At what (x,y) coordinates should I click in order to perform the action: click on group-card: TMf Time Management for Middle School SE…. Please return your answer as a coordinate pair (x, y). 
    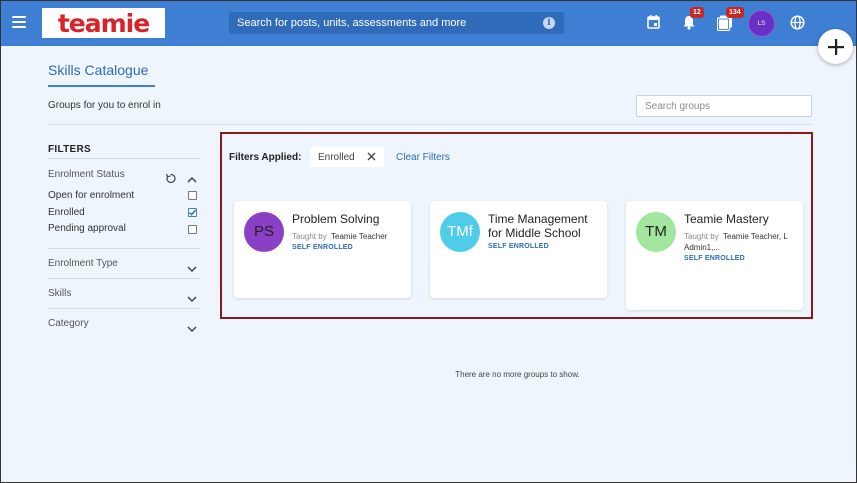
    Looking at the image, I should click on (518, 249).